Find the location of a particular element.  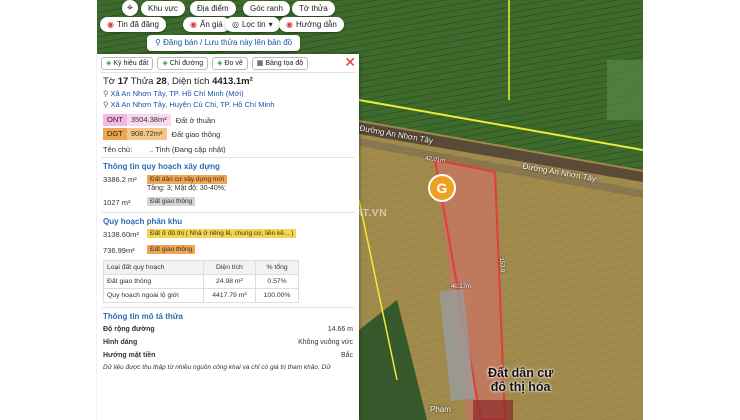

edge-length-mid: 40.17m is located at coordinates (461, 287).